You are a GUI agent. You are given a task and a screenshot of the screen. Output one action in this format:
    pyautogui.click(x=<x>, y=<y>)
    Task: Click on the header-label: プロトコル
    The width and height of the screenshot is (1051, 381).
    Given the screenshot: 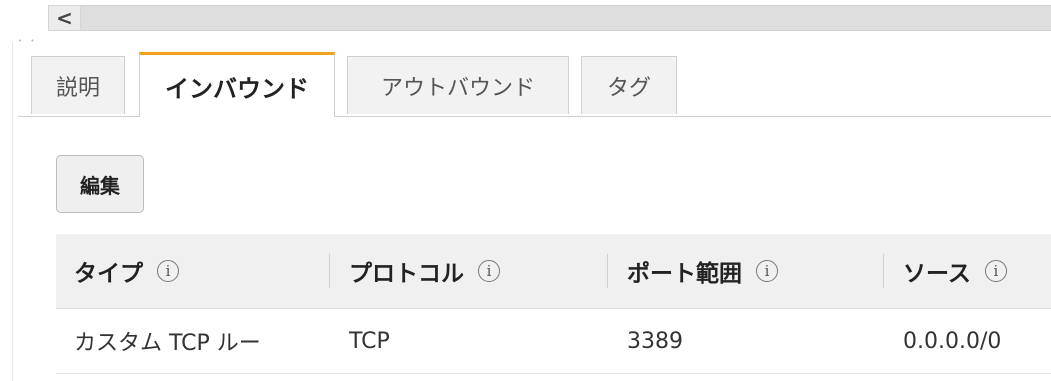 What is the action you would take?
    pyautogui.click(x=406, y=274)
    